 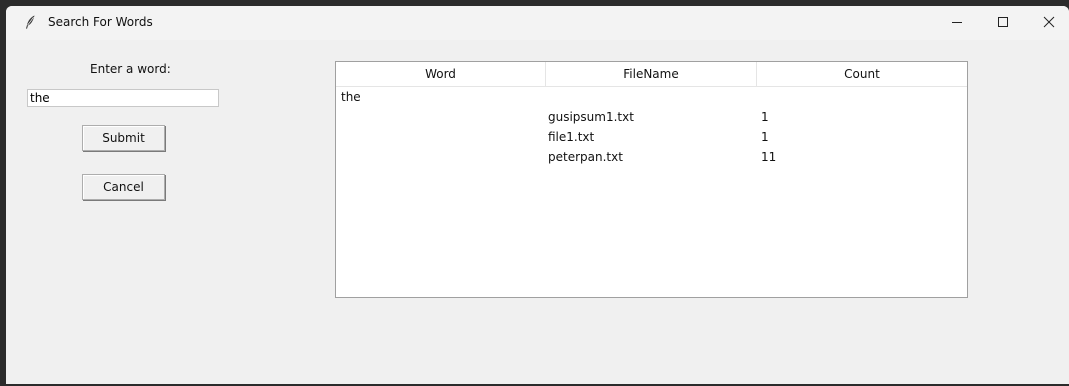 What do you see at coordinates (351, 97) in the screenshot?
I see `cell-word: the` at bounding box center [351, 97].